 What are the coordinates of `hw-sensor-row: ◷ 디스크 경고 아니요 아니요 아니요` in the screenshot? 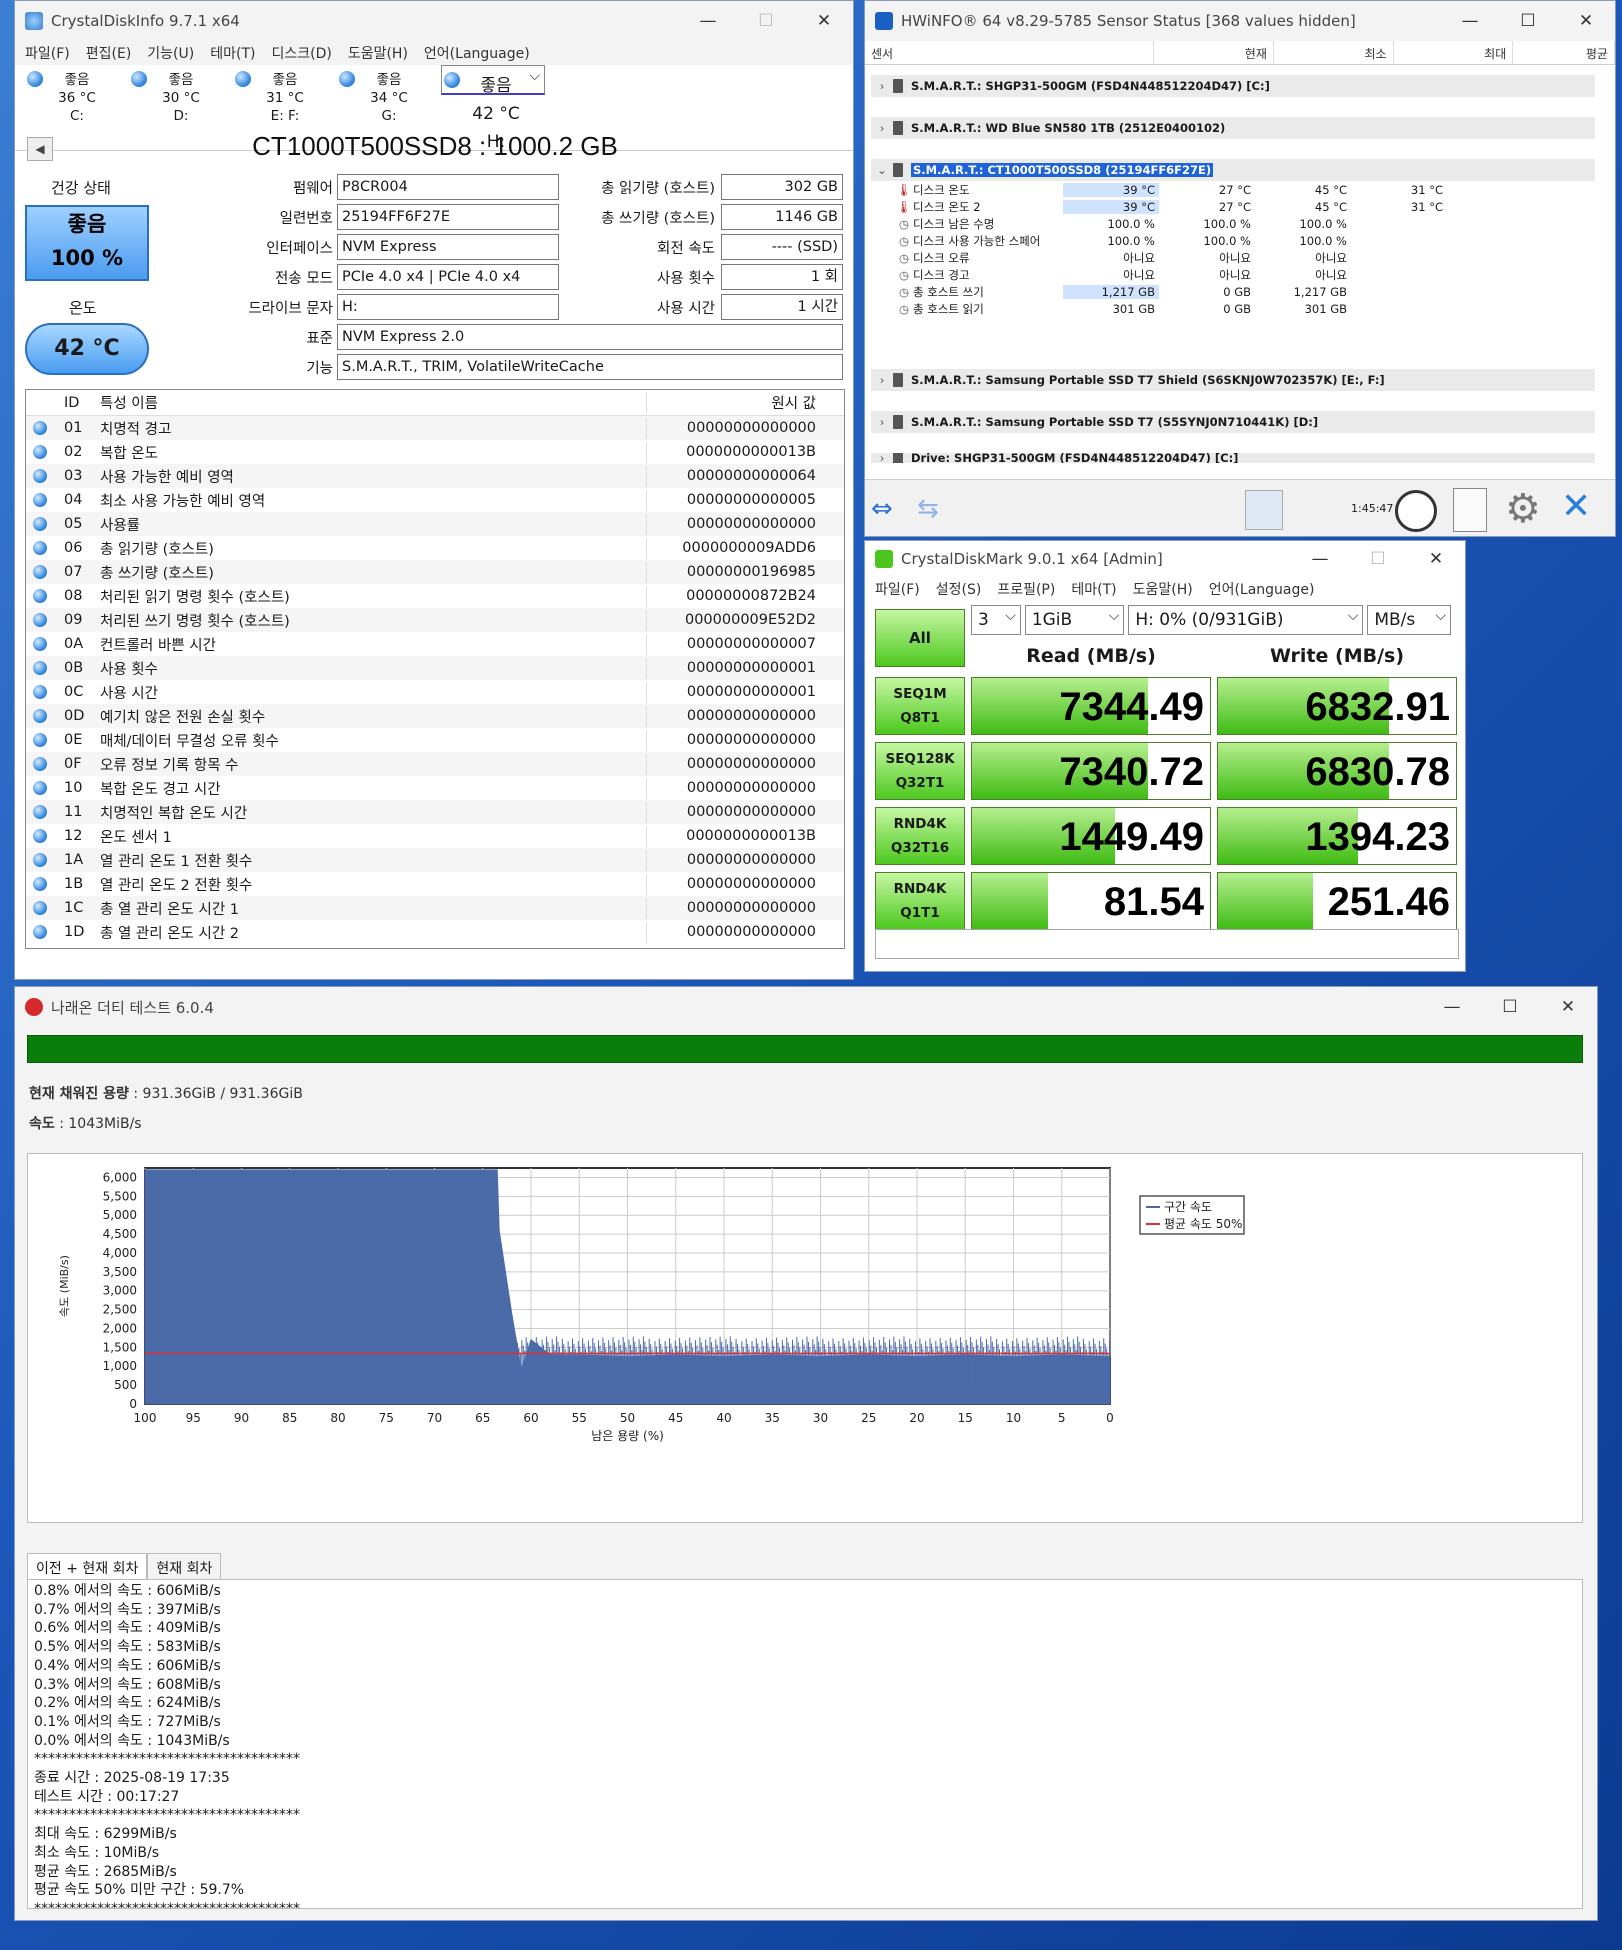 It's located at (1245, 274).